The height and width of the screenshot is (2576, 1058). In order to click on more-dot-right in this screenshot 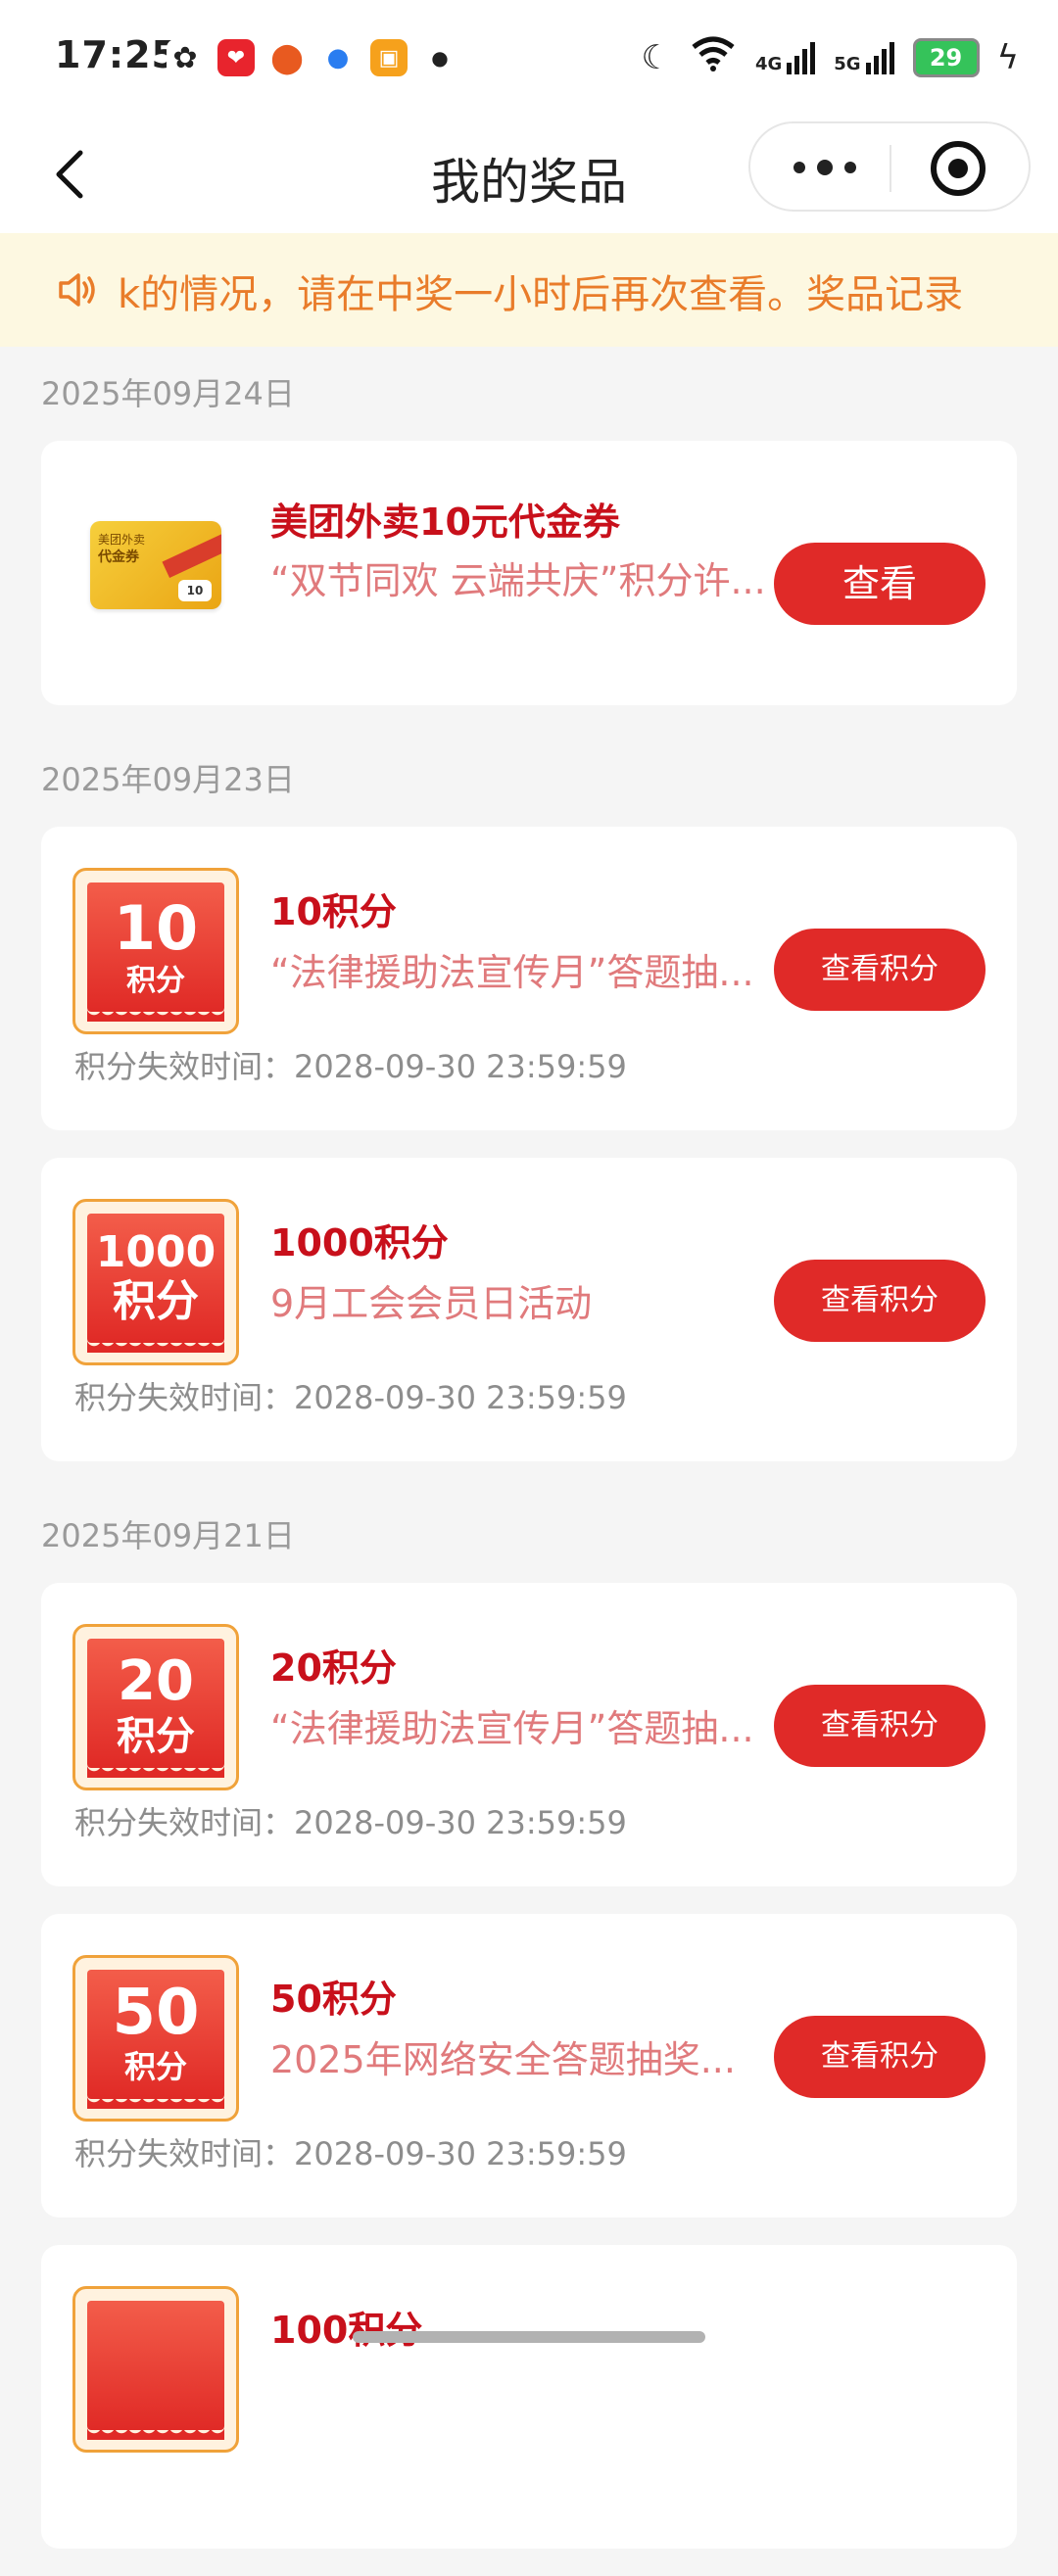, I will do `click(850, 168)`.